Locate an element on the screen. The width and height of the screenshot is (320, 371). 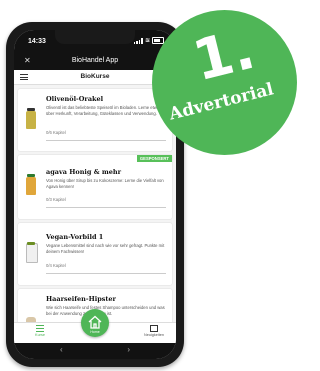
hamburger-icon is located at coordinates (24, 78).